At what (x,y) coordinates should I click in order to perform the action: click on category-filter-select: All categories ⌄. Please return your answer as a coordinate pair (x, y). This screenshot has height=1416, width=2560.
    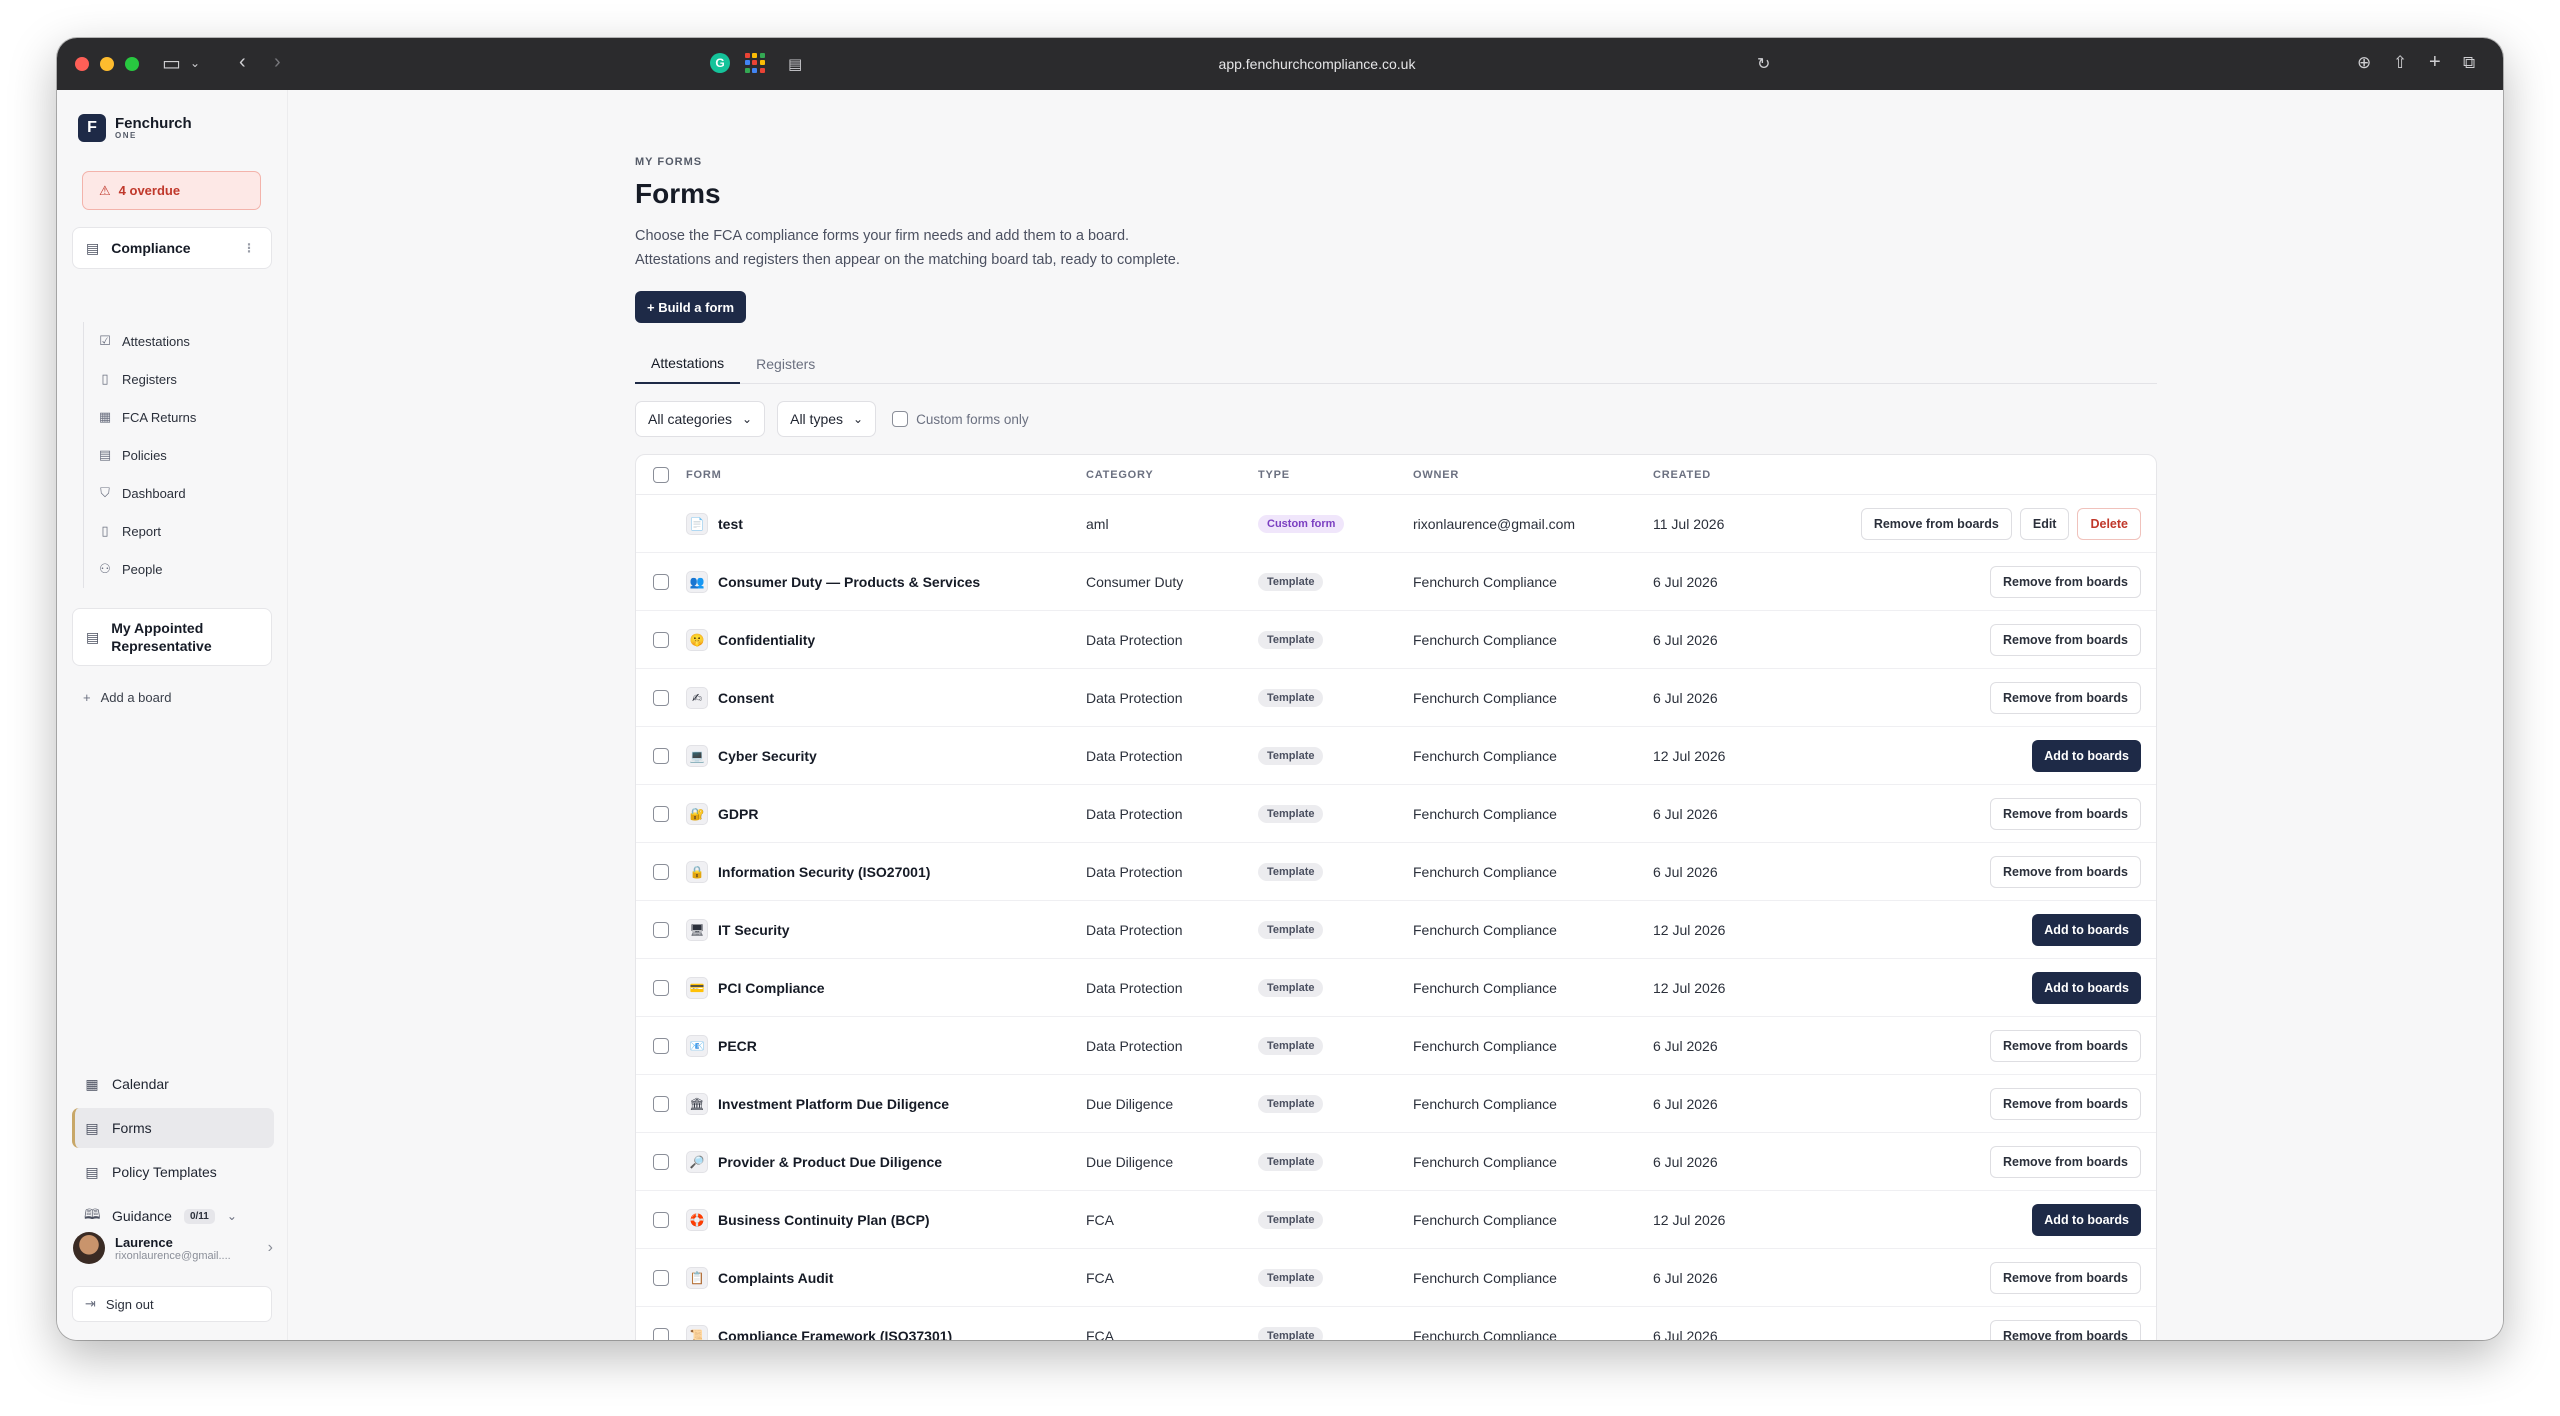
    Looking at the image, I should click on (700, 419).